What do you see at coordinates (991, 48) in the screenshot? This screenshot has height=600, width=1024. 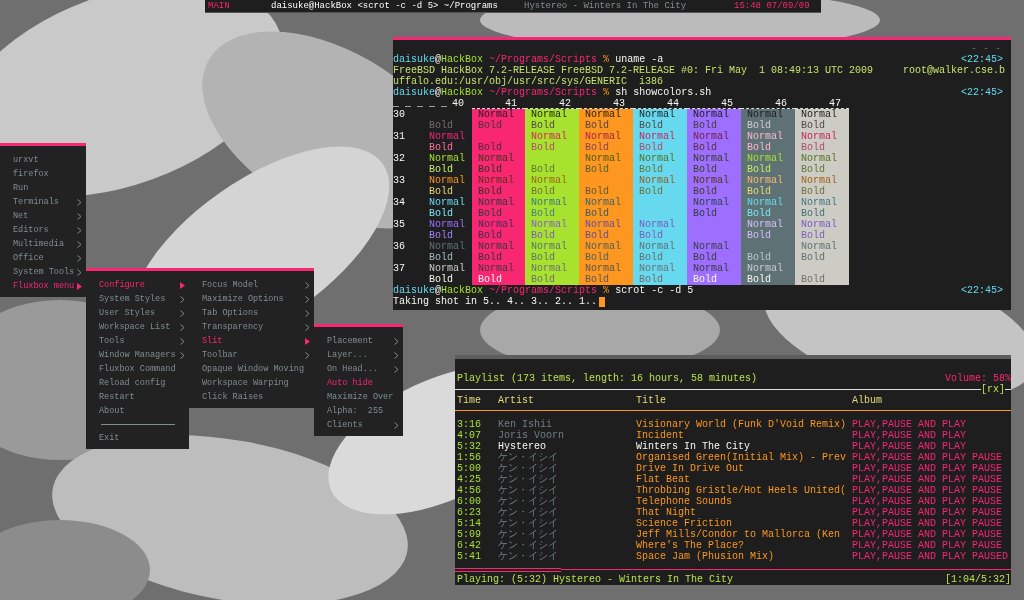 I see `window-controls: - - -` at bounding box center [991, 48].